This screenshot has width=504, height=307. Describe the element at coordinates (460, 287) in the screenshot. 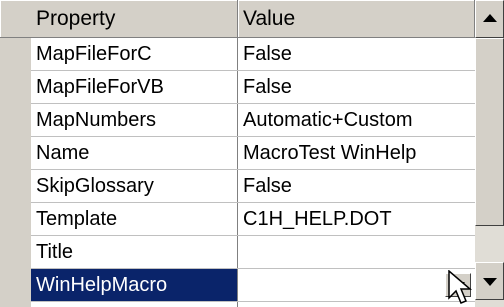

I see `mouse-pointer-icon` at that location.